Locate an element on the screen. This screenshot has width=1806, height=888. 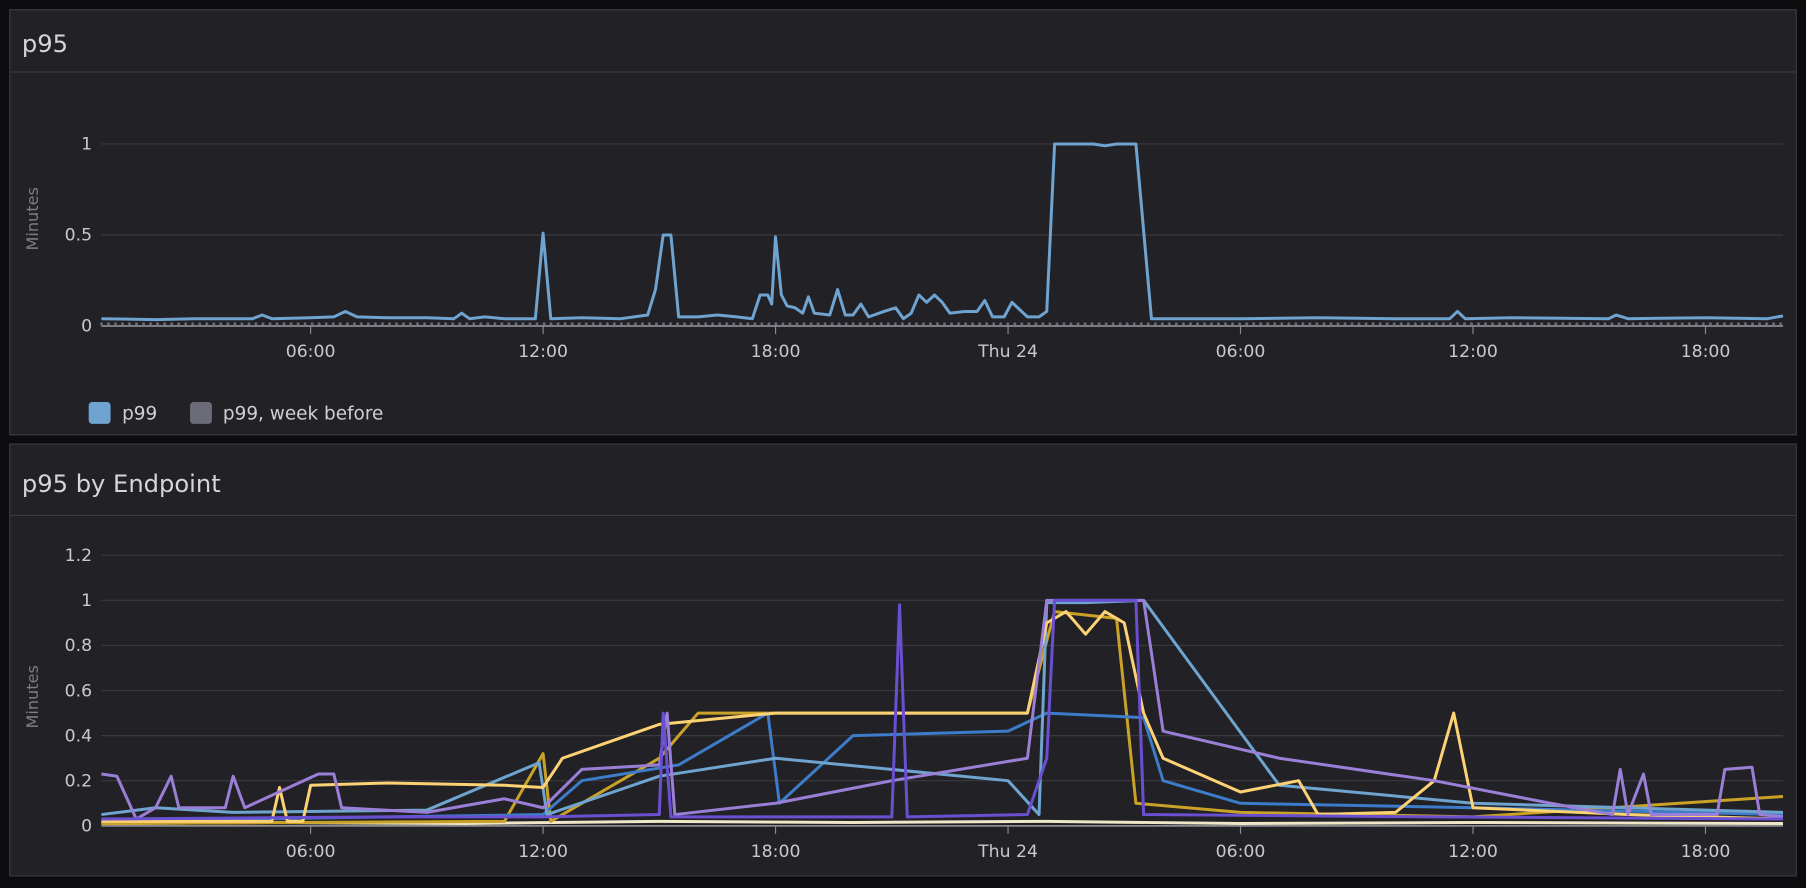
panel-title: p95 is located at coordinates (45, 43).